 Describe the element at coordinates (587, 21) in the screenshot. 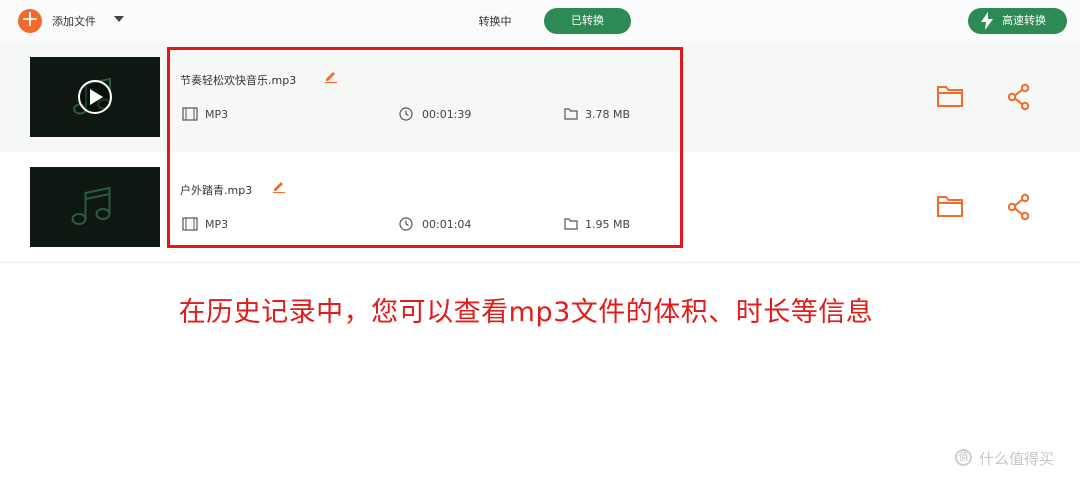

I see `tab-converted: 已转换` at that location.